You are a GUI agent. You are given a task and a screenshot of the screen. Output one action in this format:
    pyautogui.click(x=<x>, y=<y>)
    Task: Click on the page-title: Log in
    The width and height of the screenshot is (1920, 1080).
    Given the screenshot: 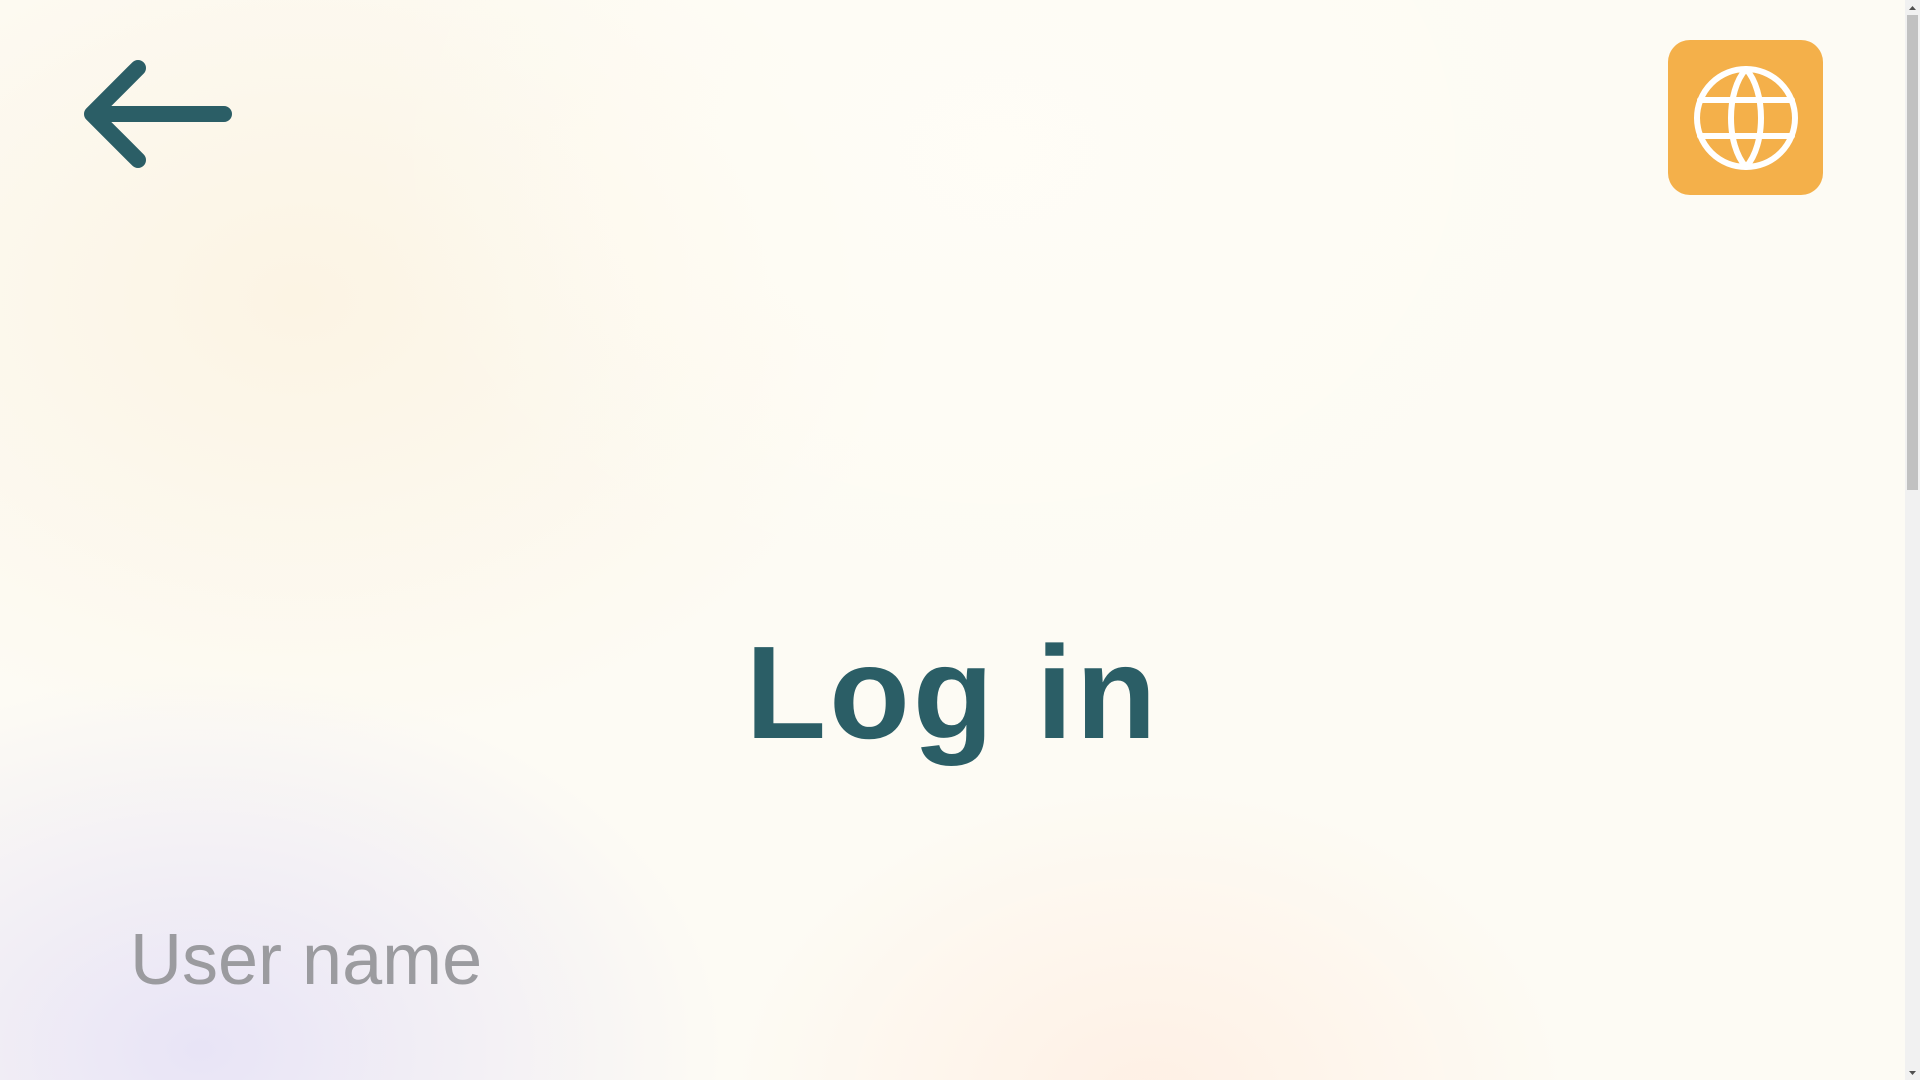 What is the action you would take?
    pyautogui.click(x=952, y=692)
    